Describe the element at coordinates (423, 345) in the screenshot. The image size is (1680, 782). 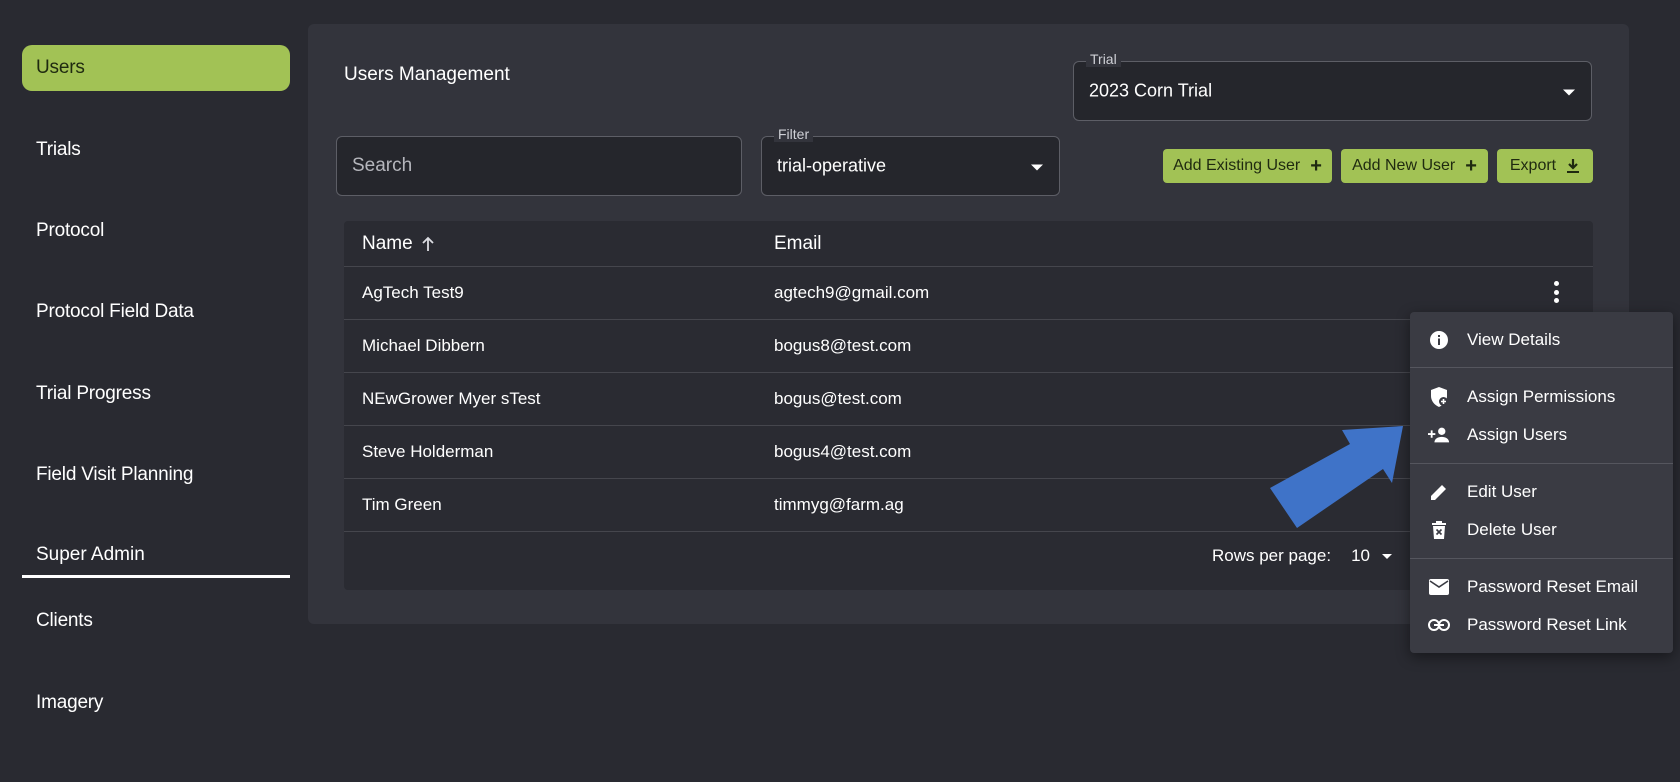
I see `cell-name: Michael Dibbern` at that location.